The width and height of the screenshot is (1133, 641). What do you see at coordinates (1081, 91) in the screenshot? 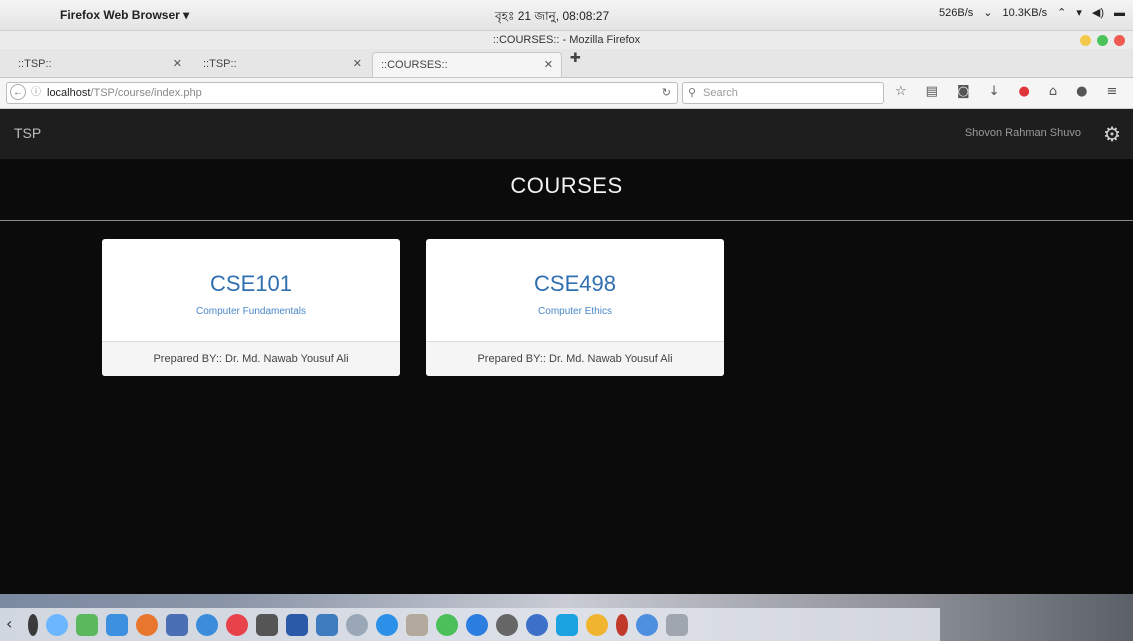
I see `chat-icon: ●` at bounding box center [1081, 91].